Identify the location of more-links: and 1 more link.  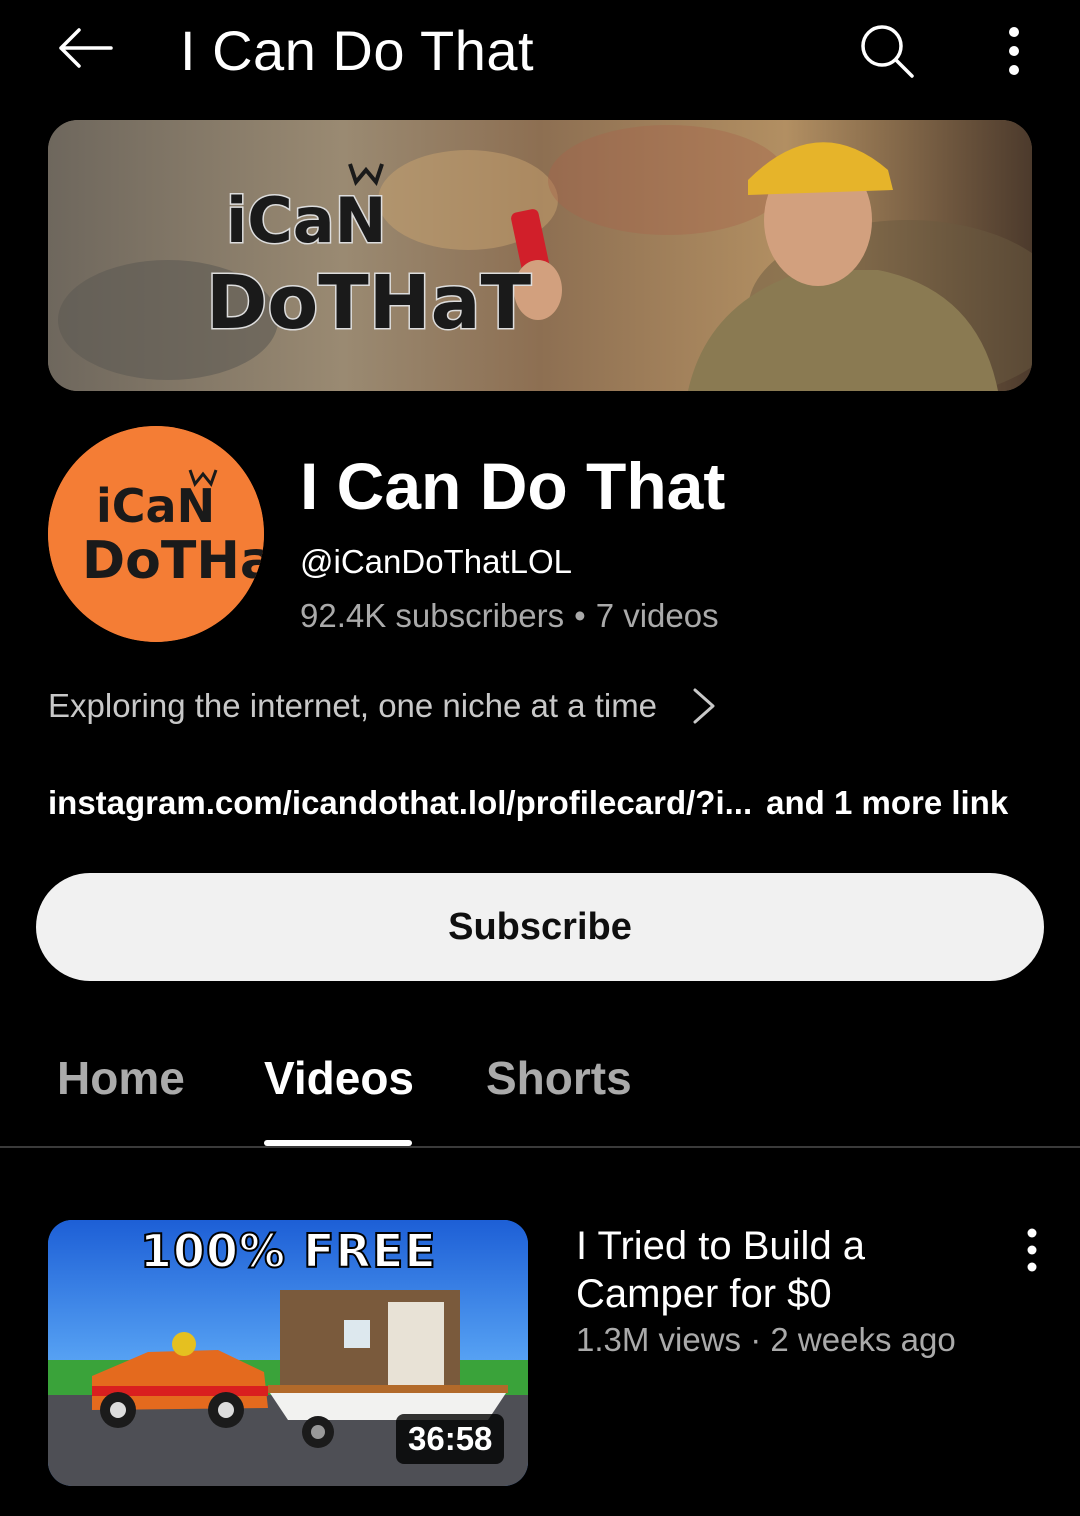
(887, 802).